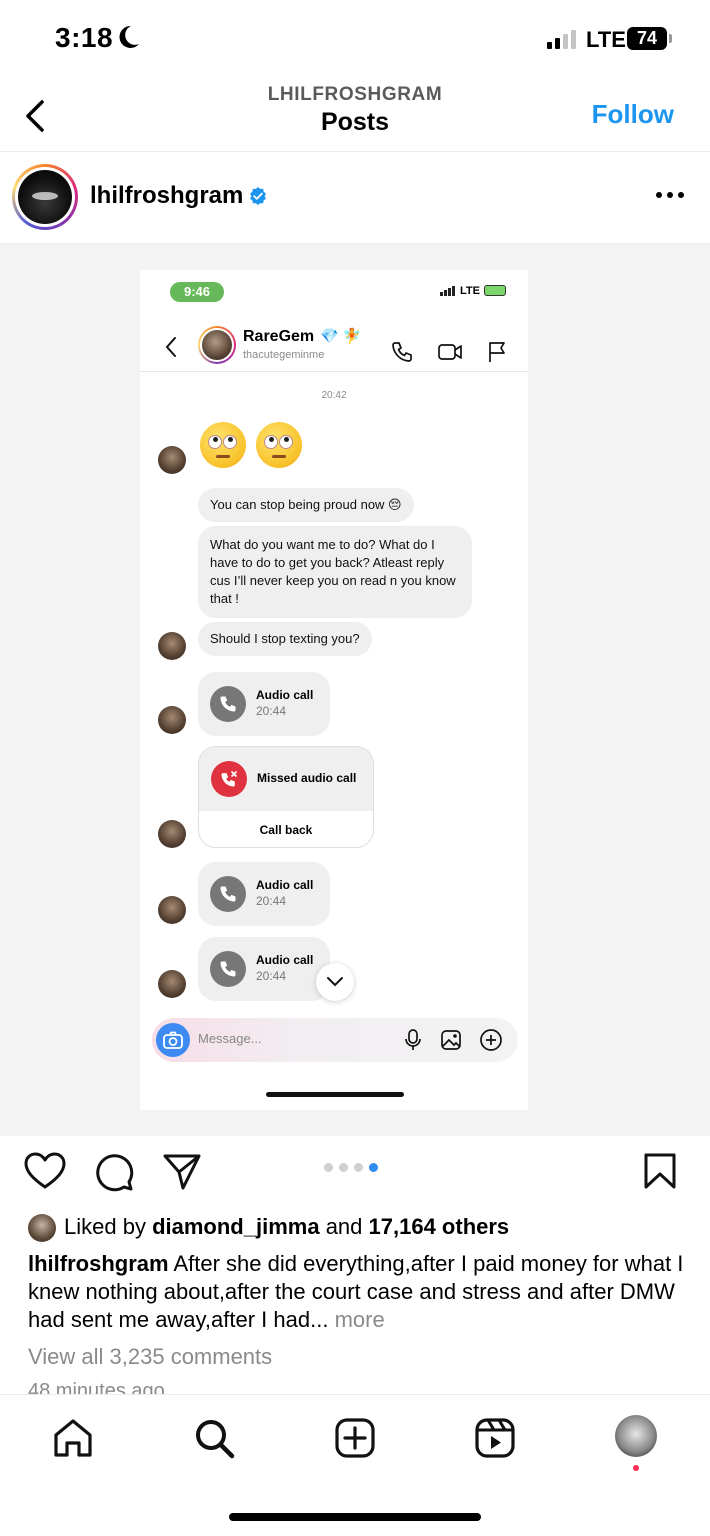 The width and height of the screenshot is (710, 1536). What do you see at coordinates (166, 196) in the screenshot?
I see `author-handle: lhilfroshgram` at bounding box center [166, 196].